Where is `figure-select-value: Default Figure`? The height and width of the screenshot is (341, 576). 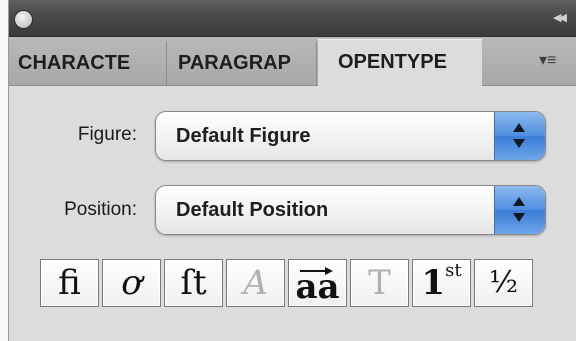 figure-select-value: Default Figure is located at coordinates (243, 136).